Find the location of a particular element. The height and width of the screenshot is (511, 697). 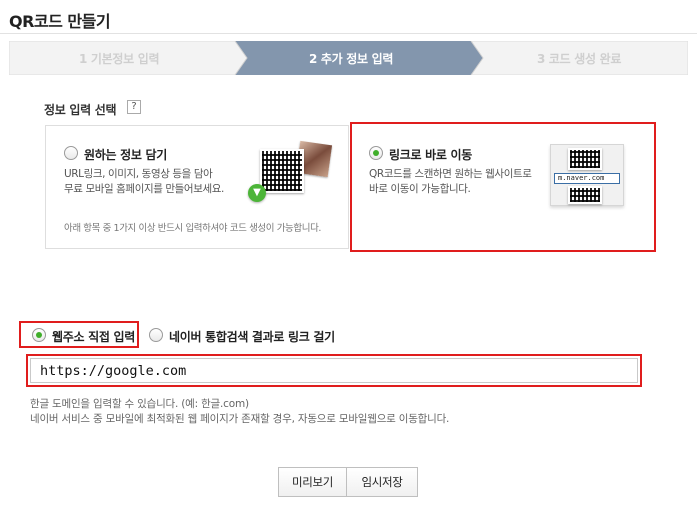

link-option-direct-url: 웹주소 직접 입력 is located at coordinates (79, 334).